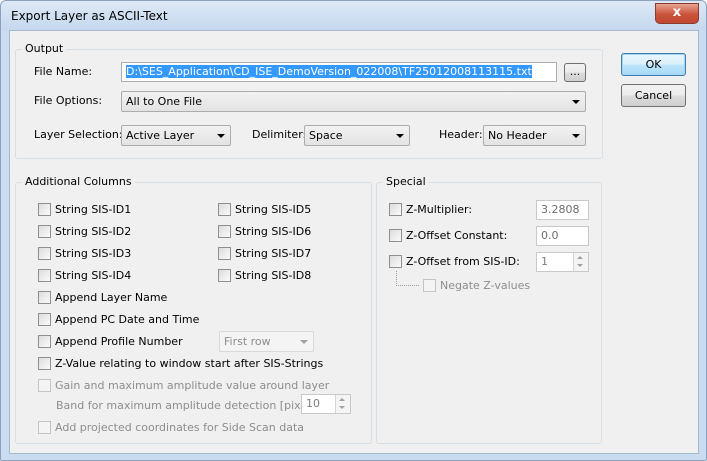  Describe the element at coordinates (517, 135) in the screenshot. I see `header-value: No Header` at that location.